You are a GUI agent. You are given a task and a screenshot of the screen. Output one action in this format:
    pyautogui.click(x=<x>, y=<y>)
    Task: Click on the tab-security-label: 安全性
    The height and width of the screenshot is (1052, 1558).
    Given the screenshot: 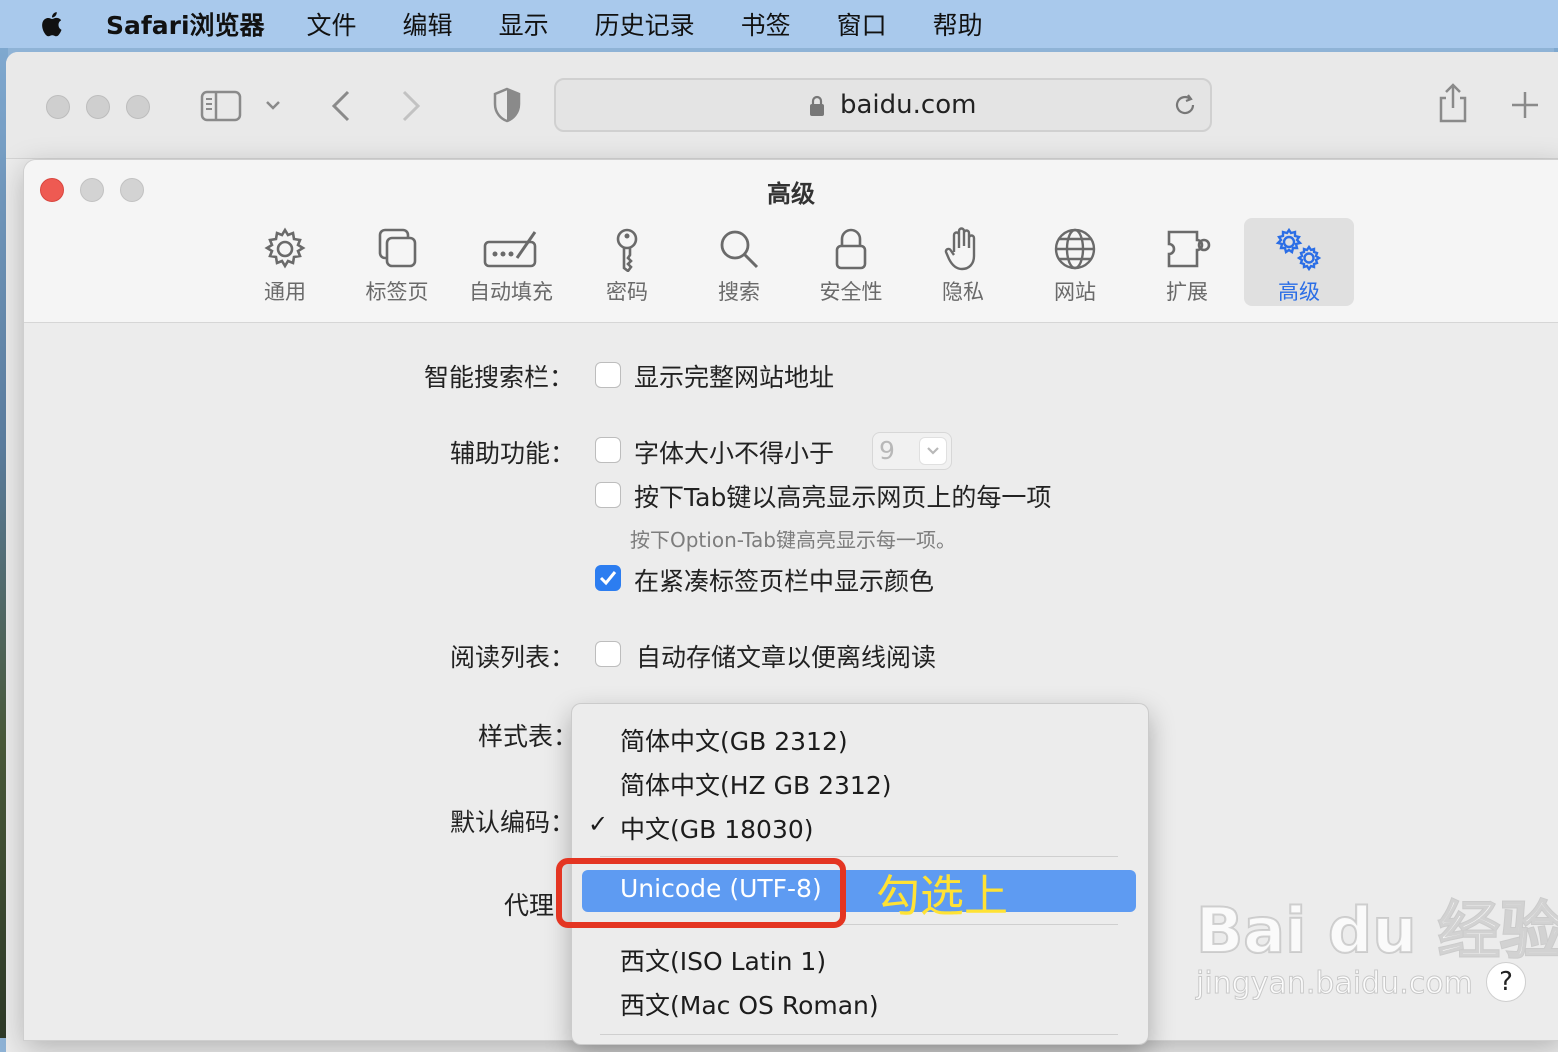 What is the action you would take?
    pyautogui.click(x=851, y=292)
    